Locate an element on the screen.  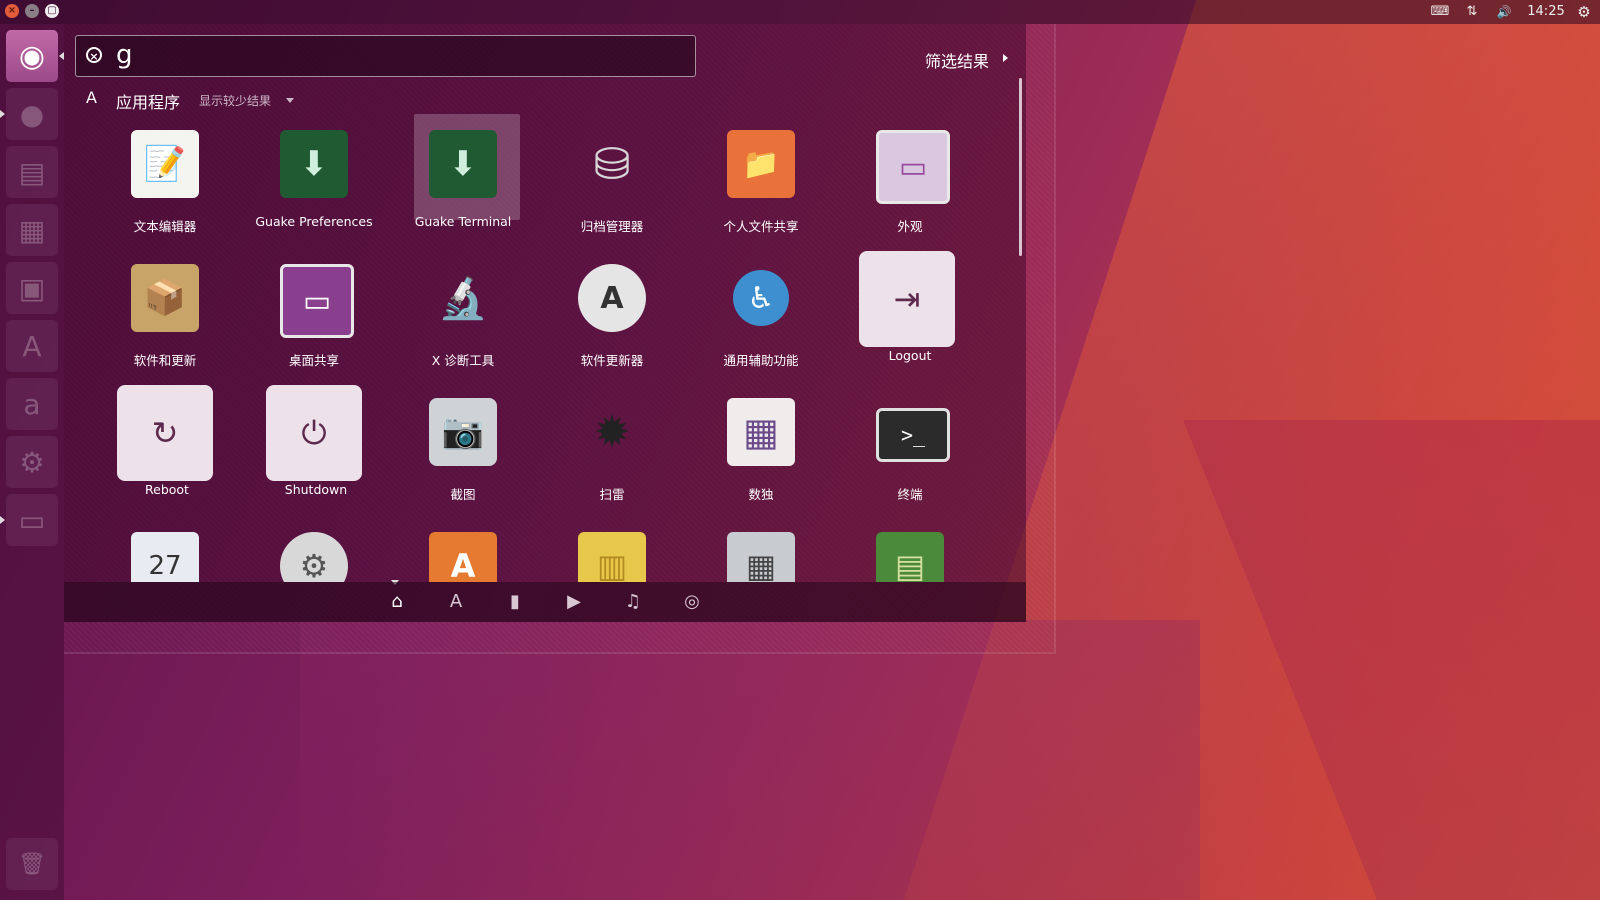
applications-category-icon: A is located at coordinates (91, 97).